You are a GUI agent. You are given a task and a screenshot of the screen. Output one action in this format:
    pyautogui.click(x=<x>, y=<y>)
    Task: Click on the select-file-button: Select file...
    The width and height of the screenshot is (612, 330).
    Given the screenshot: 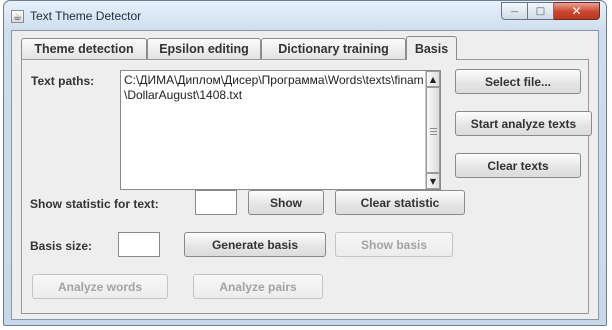 What is the action you would take?
    pyautogui.click(x=518, y=81)
    